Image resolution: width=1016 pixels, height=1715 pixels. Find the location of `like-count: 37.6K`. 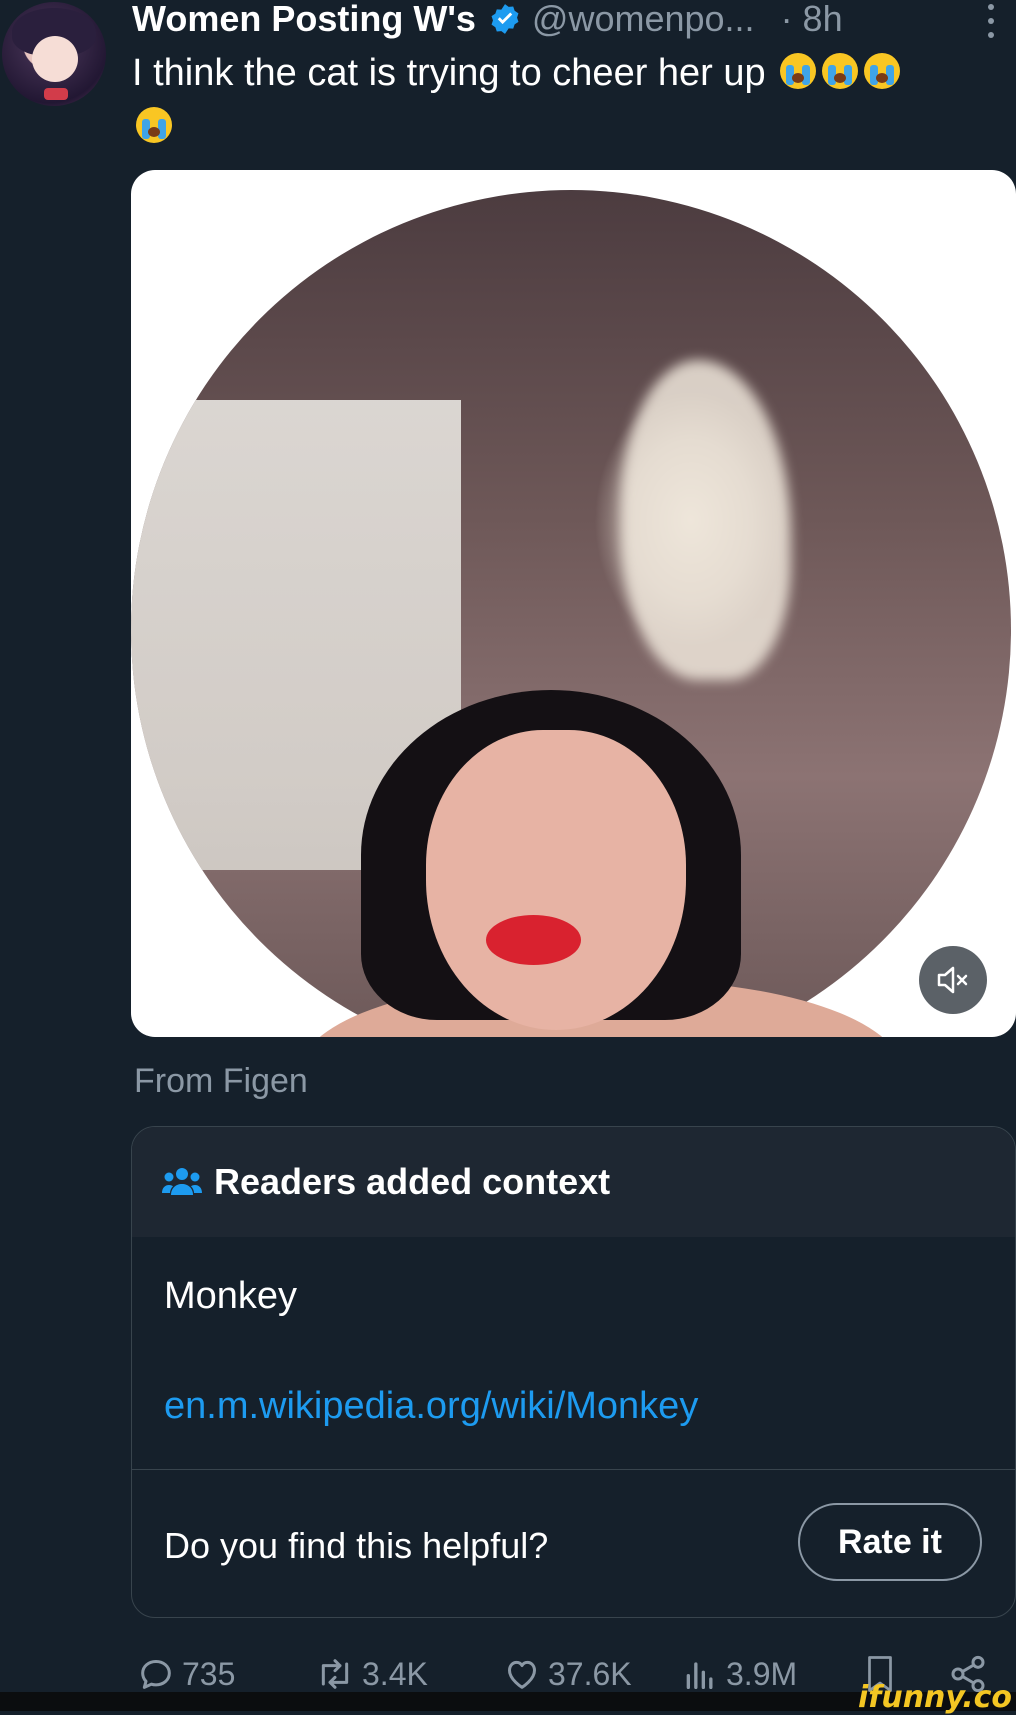

like-count: 37.6K is located at coordinates (590, 1673).